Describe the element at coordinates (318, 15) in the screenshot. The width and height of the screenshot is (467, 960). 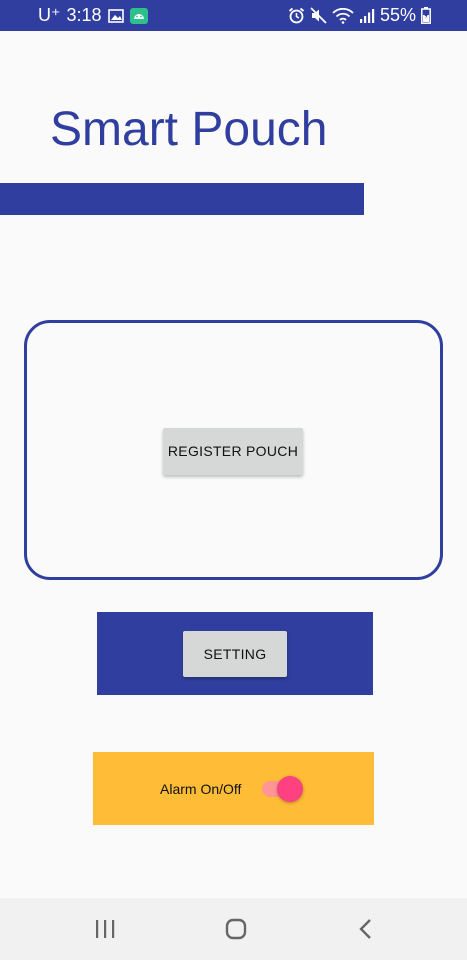
I see `mute-icon` at that location.